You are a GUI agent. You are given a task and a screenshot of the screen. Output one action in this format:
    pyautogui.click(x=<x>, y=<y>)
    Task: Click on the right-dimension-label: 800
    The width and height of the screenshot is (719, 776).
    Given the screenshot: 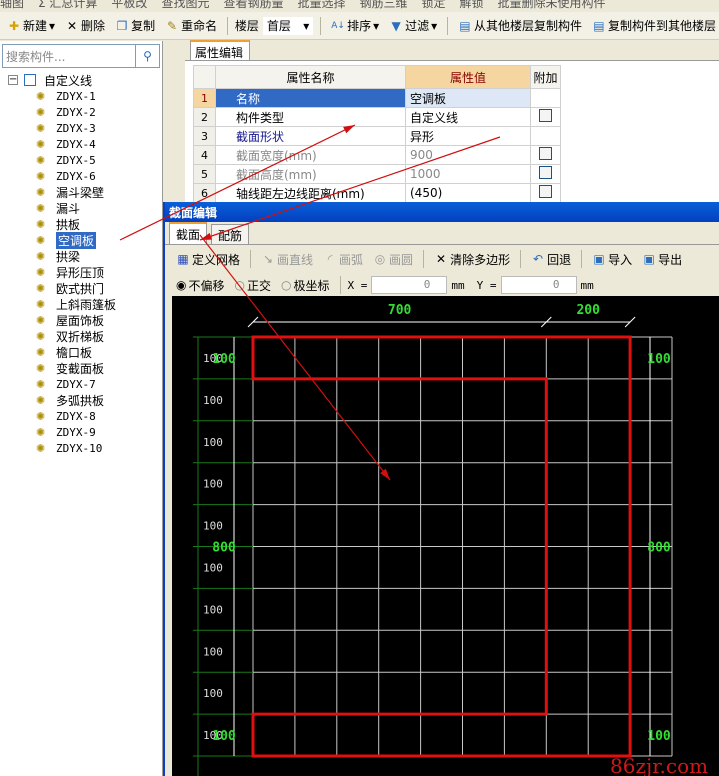 What is the action you would take?
    pyautogui.click(x=659, y=548)
    